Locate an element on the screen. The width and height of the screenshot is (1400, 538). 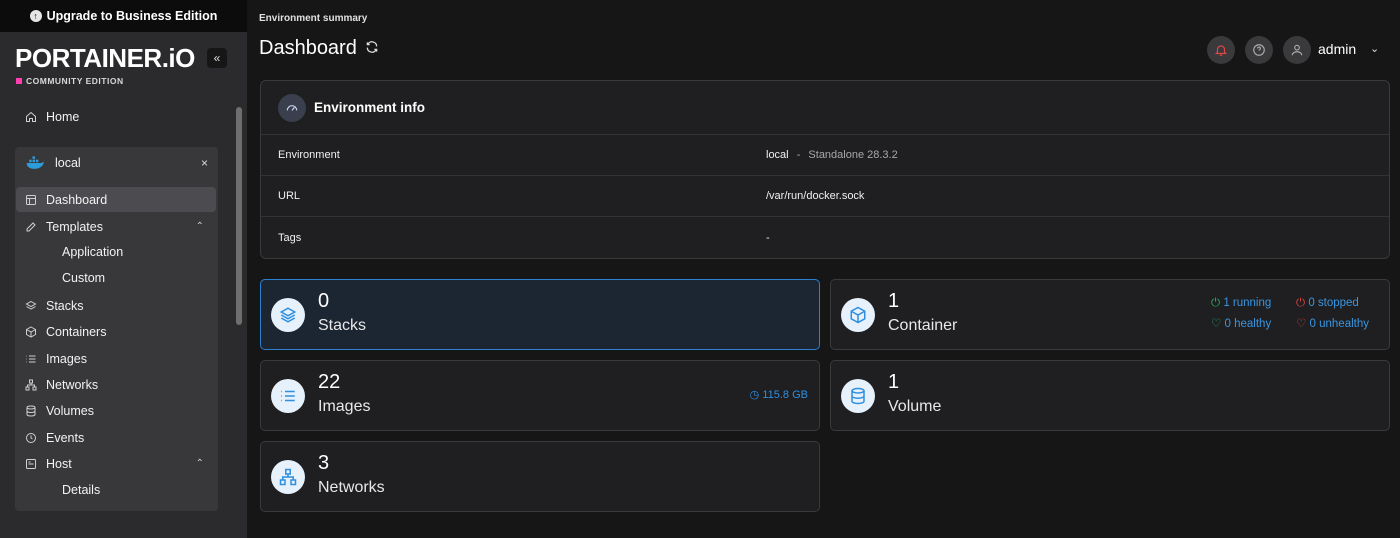
edition-mark-icon is located at coordinates (19, 81).